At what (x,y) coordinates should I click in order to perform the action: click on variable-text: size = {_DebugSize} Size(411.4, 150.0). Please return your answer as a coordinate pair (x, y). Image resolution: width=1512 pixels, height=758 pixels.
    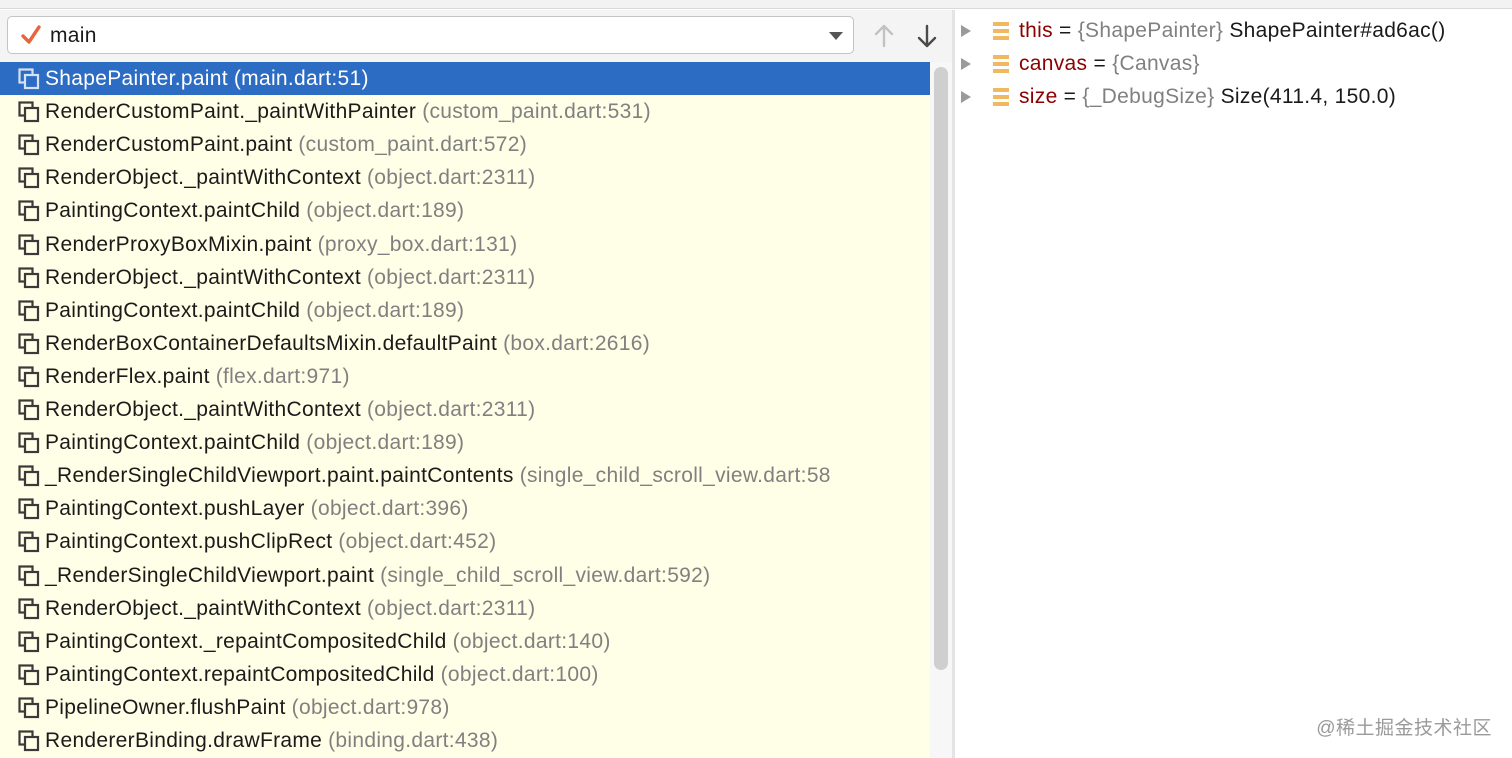
    Looking at the image, I should click on (1207, 97).